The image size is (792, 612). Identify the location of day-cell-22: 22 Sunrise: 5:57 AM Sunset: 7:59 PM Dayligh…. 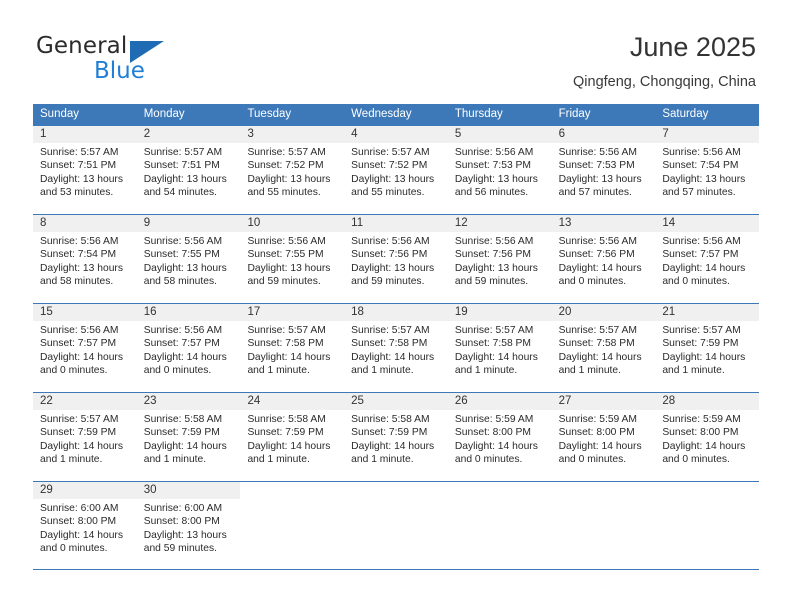
(85, 437).